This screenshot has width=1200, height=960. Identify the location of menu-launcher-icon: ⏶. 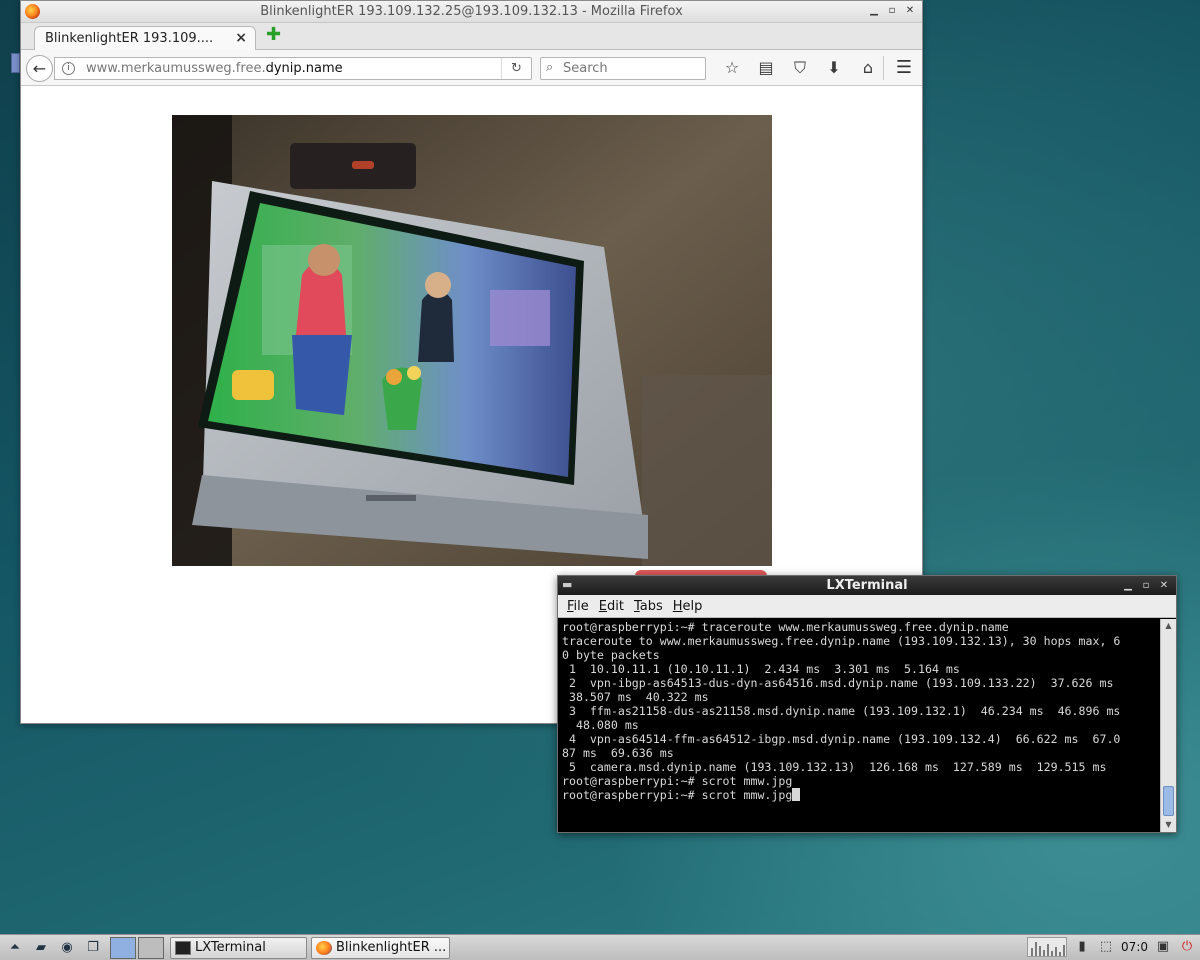
(15, 948).